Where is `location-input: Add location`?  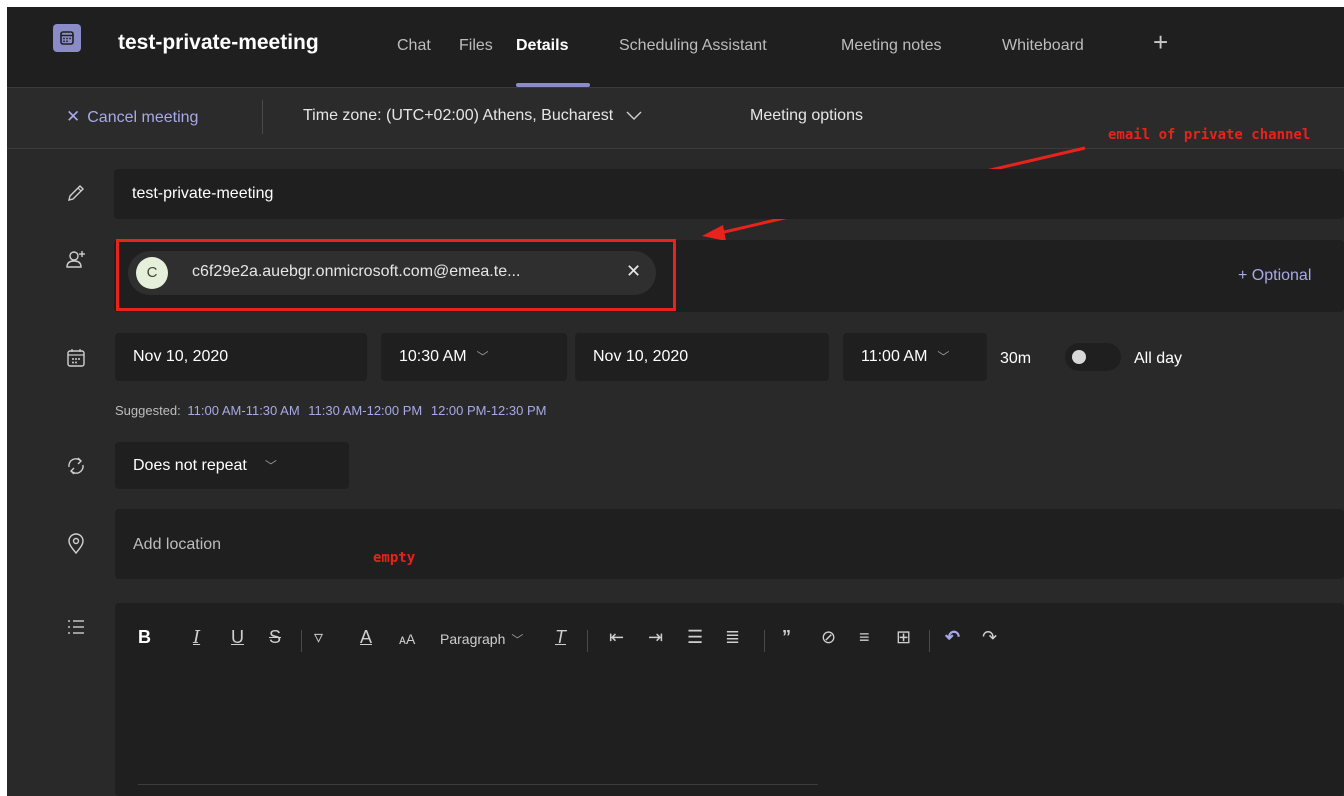 location-input: Add location is located at coordinates (729, 544).